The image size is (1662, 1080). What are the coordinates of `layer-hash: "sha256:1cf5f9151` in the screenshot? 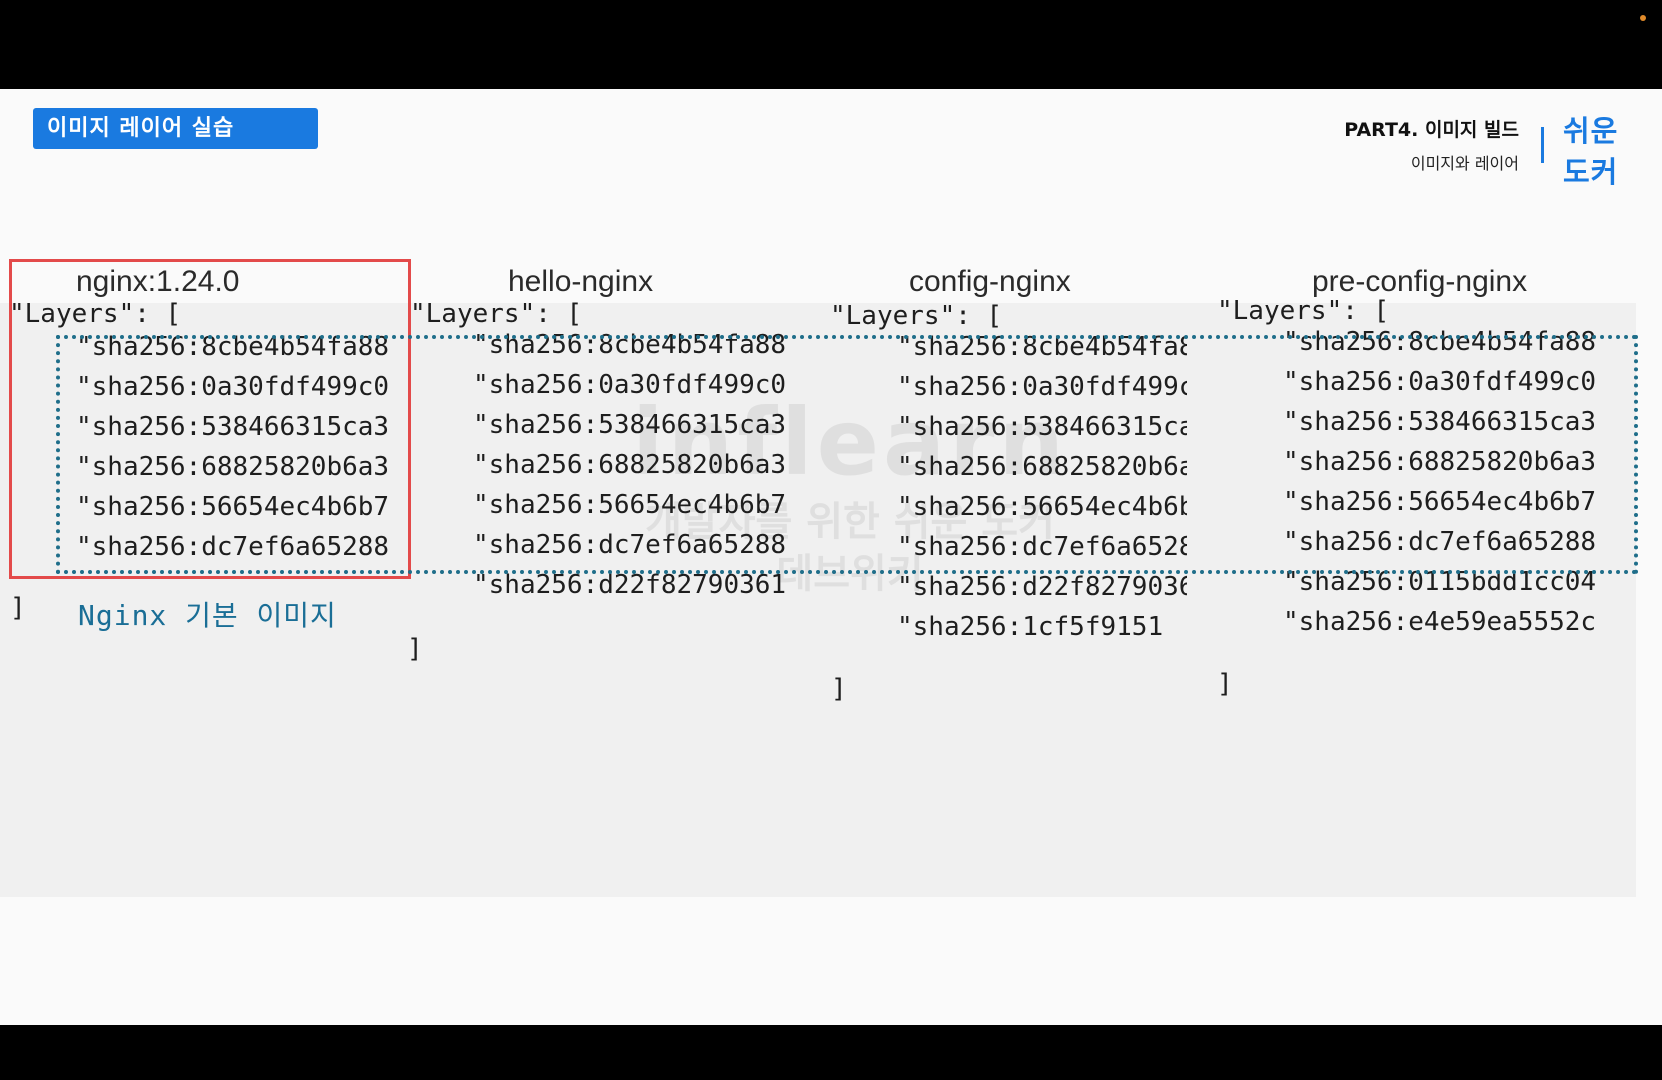 It's located at (1030, 627).